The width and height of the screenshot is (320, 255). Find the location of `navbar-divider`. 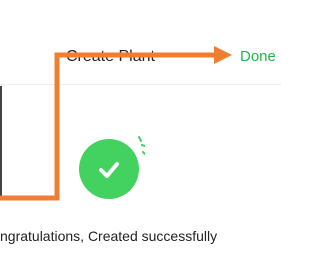

navbar-divider is located at coordinates (140, 84).